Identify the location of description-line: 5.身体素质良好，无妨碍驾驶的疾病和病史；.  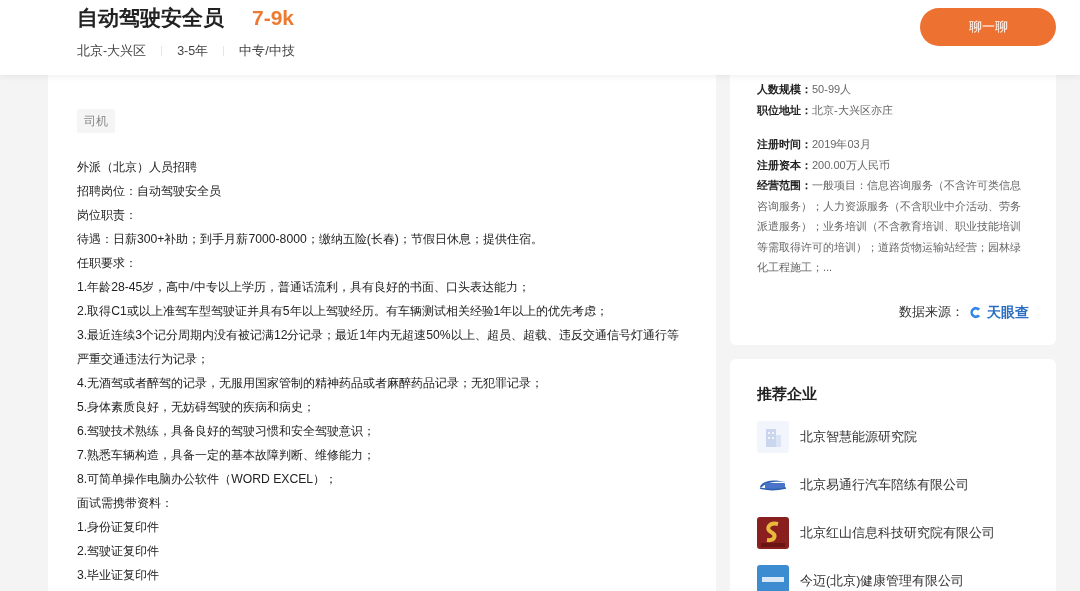
(197, 407).